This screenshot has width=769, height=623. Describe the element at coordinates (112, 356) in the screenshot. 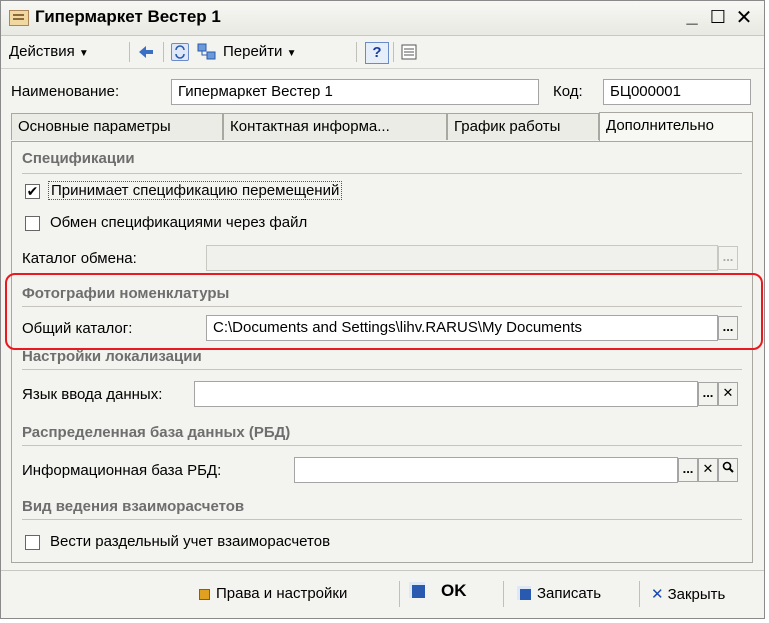

I see `localization-group-title: Настройки локализации` at that location.